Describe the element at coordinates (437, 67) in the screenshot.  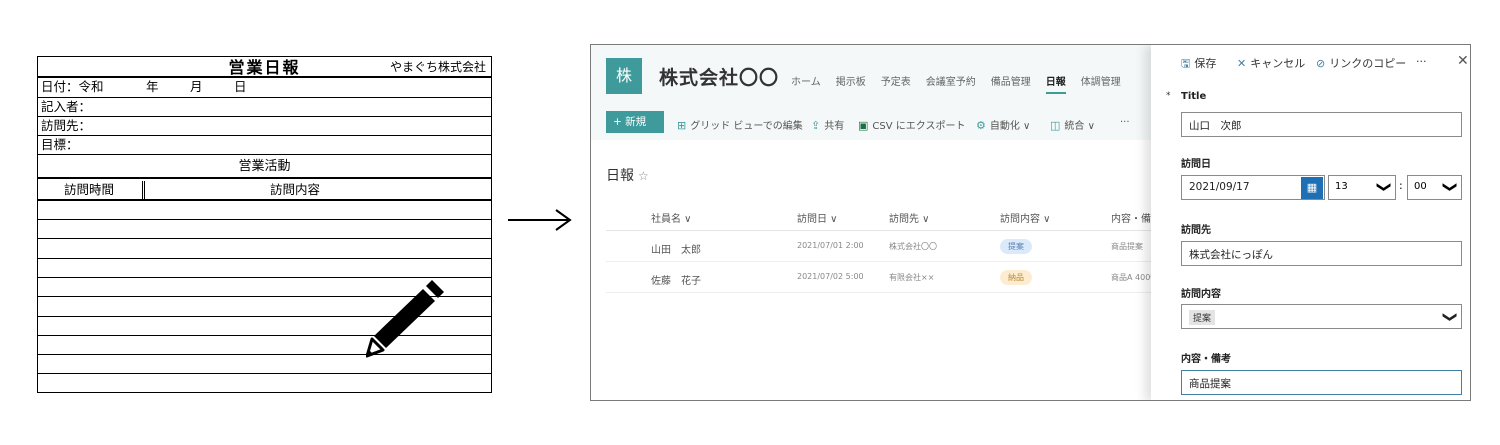
I see `form-company: やまぐち株式会社` at that location.